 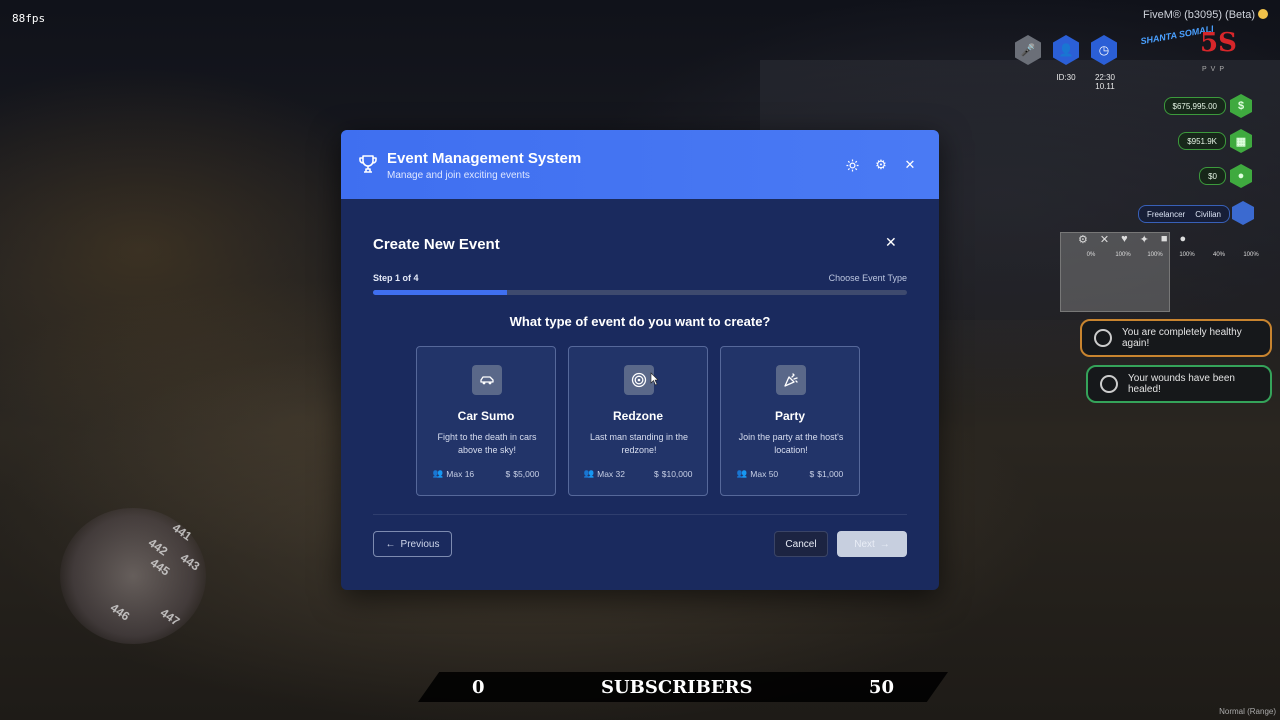 What do you see at coordinates (1198, 15) in the screenshot?
I see `build-text: FiveM® (b3095) (Beta)` at bounding box center [1198, 15].